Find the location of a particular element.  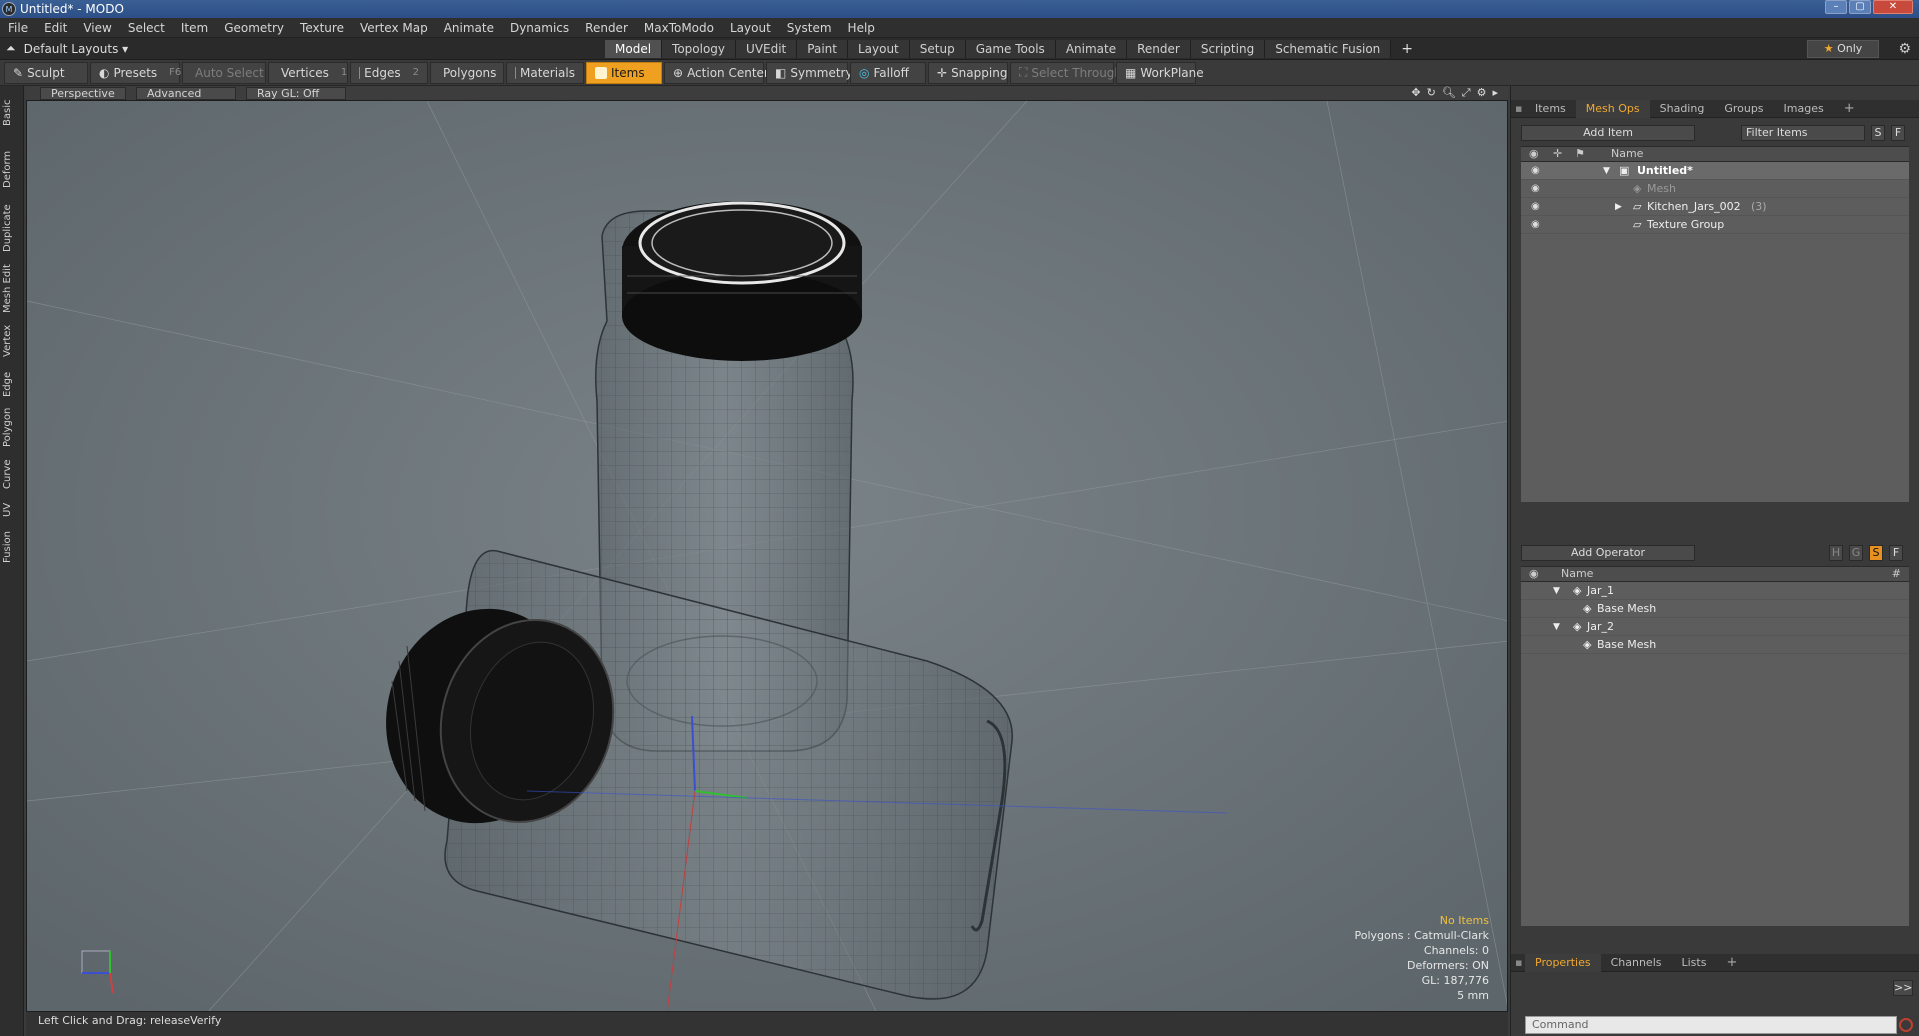

menu-help: Help is located at coordinates (861, 28).